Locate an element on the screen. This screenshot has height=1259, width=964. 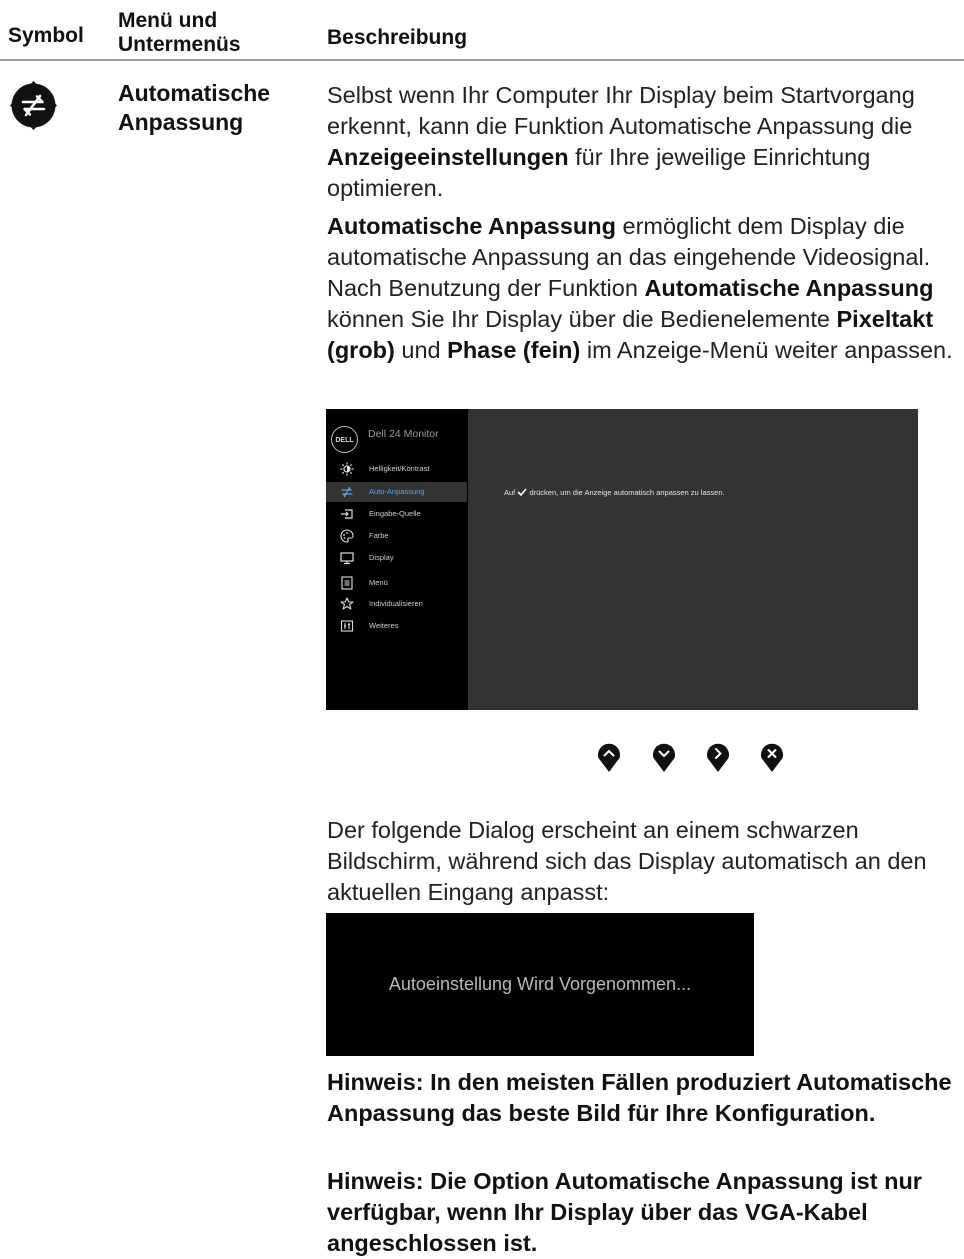
p2-text-f: und is located at coordinates (421, 350).